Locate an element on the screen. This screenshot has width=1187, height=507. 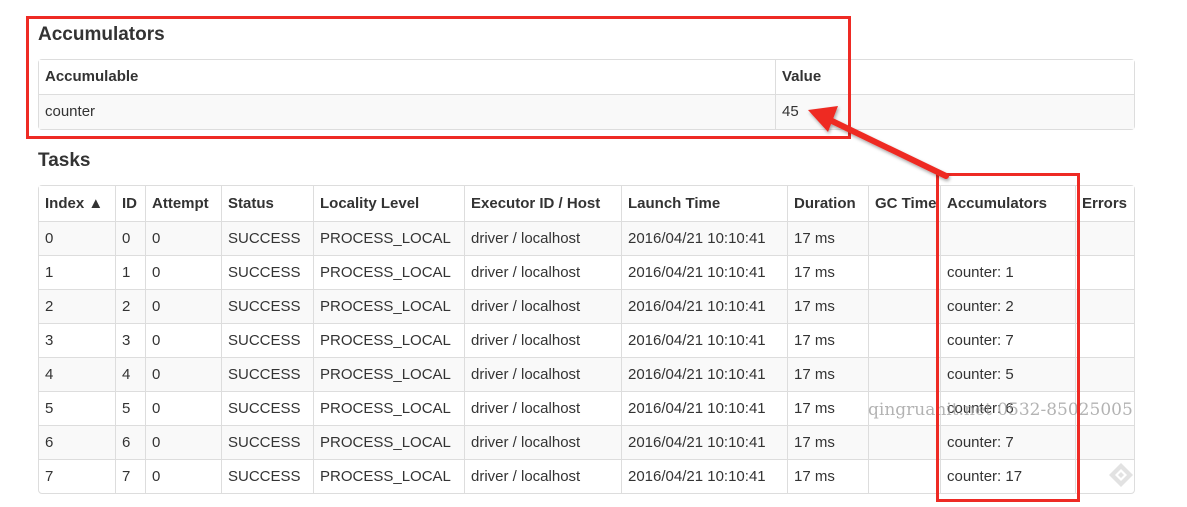
task-index-cell: 6 is located at coordinates (77, 442).